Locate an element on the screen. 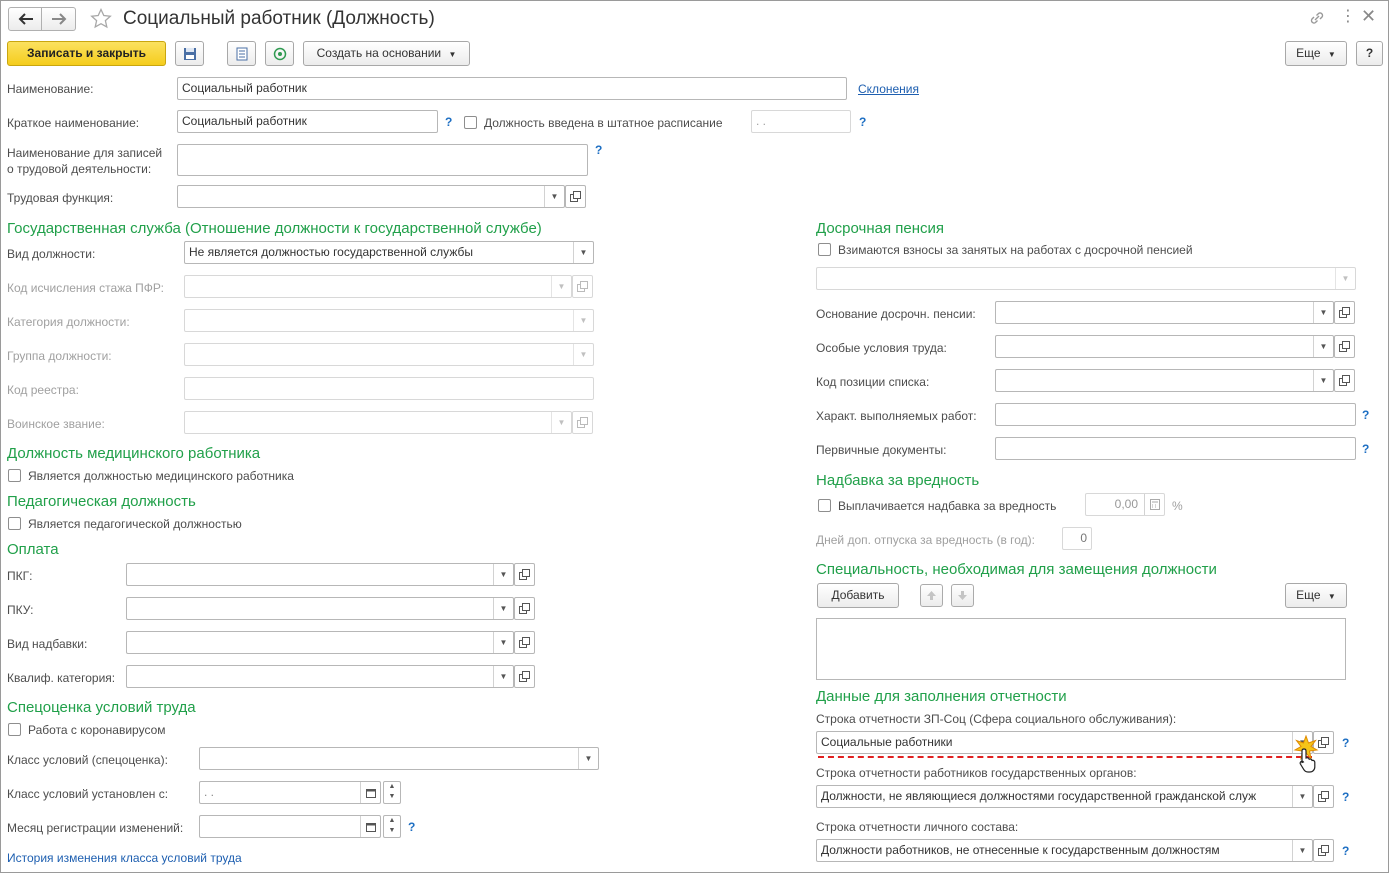 This screenshot has width=1389, height=873. labor-function-field: ▼ is located at coordinates (371, 196).